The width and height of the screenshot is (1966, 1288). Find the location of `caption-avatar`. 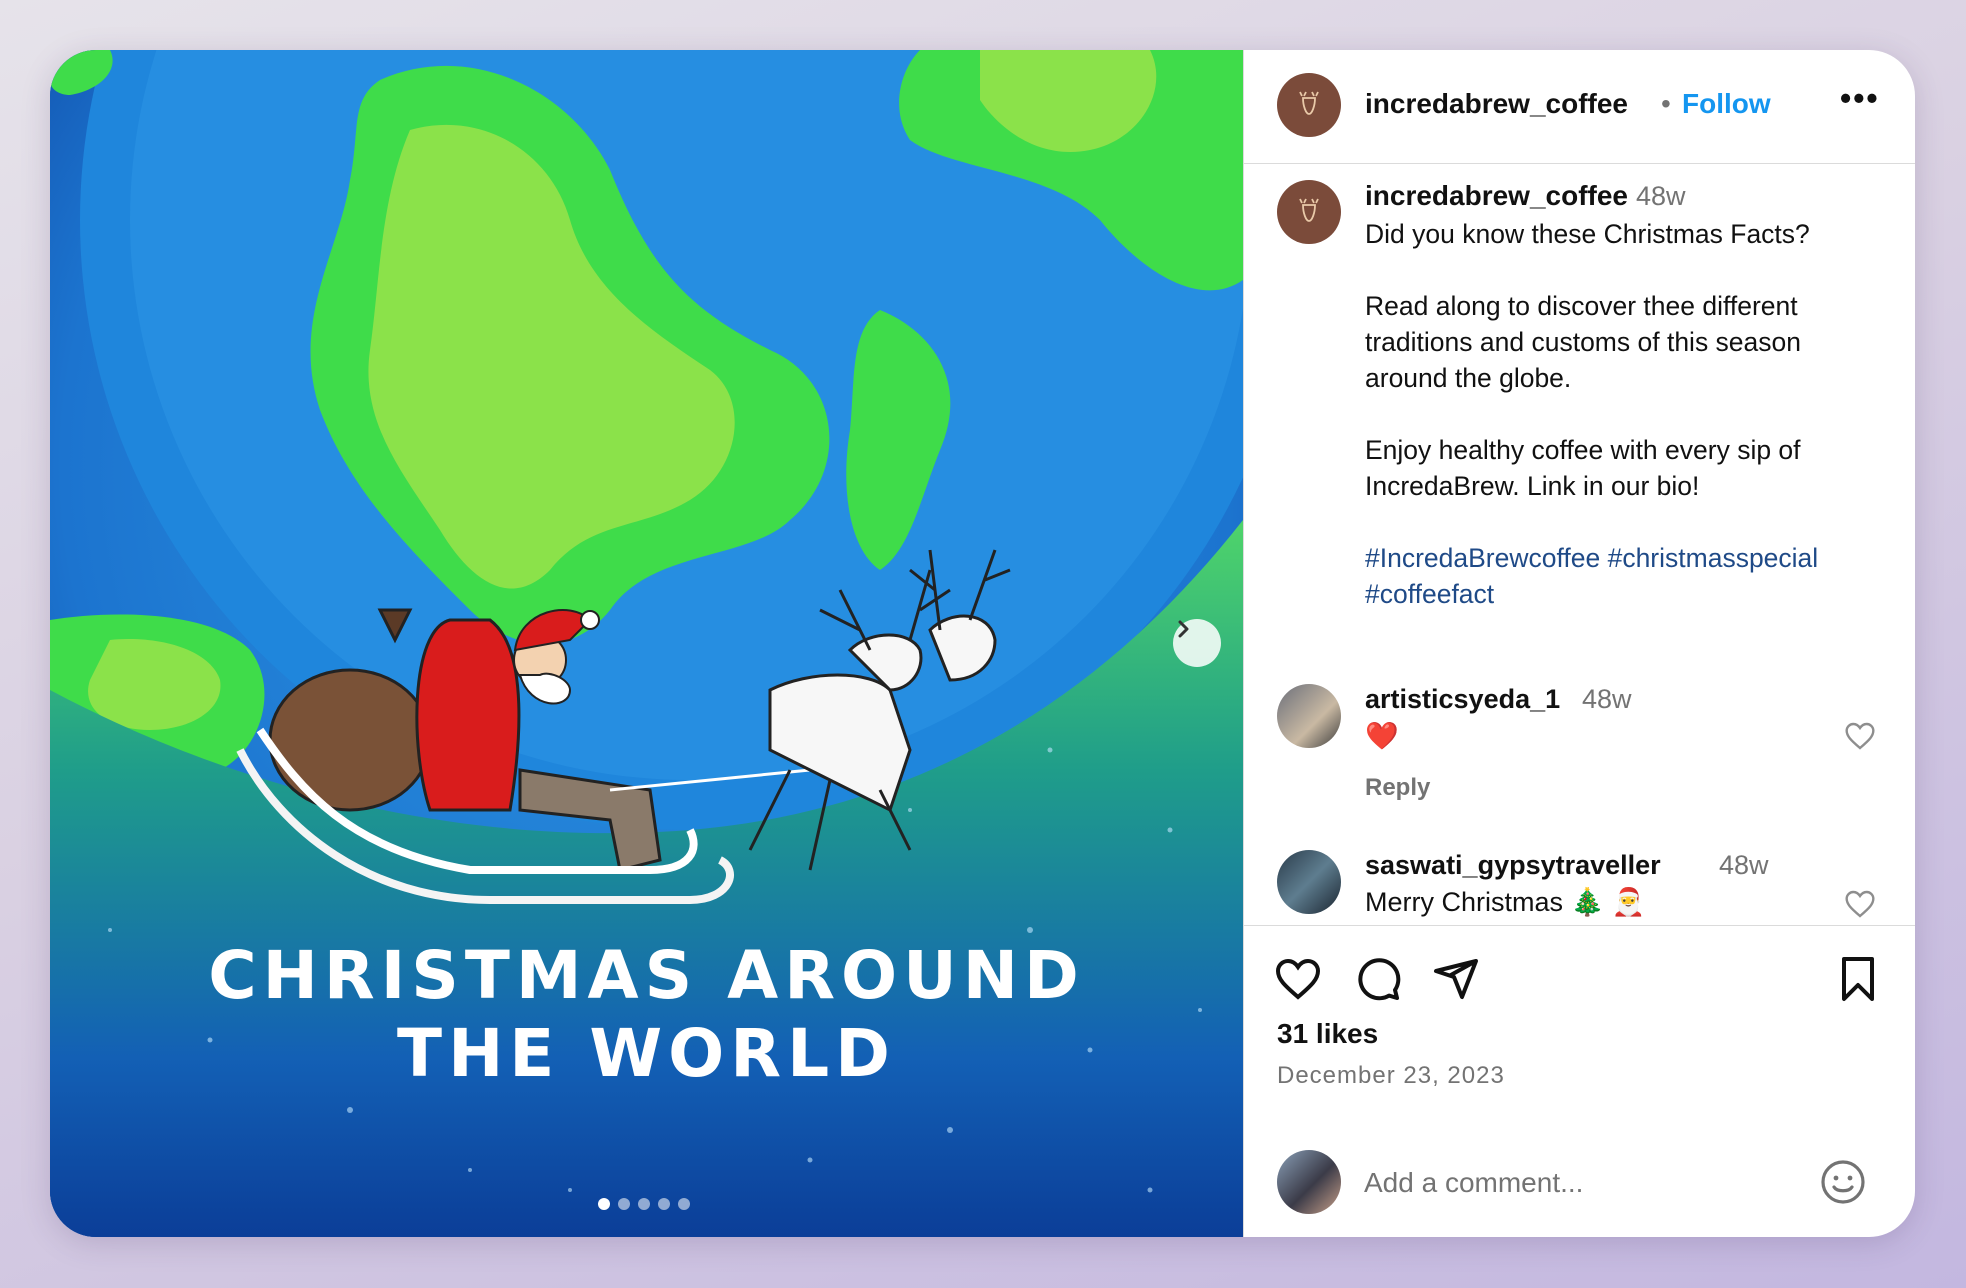

caption-avatar is located at coordinates (1309, 212).